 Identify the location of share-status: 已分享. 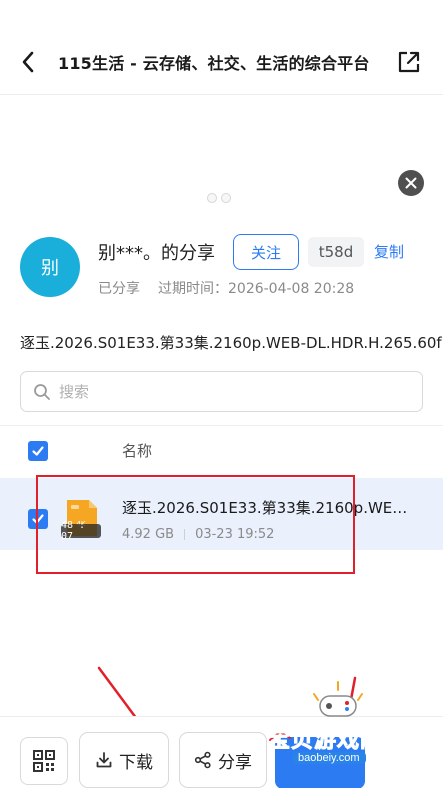
(119, 289).